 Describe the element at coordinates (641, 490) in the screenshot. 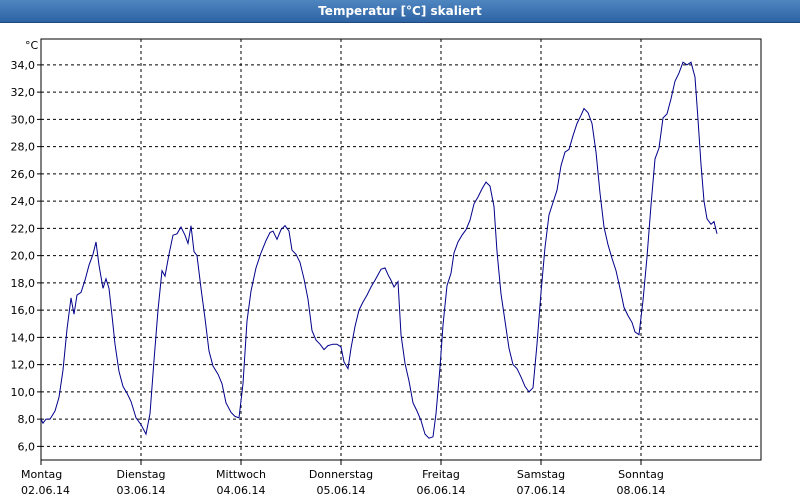

I see `x-date-label: 08.06.14` at that location.